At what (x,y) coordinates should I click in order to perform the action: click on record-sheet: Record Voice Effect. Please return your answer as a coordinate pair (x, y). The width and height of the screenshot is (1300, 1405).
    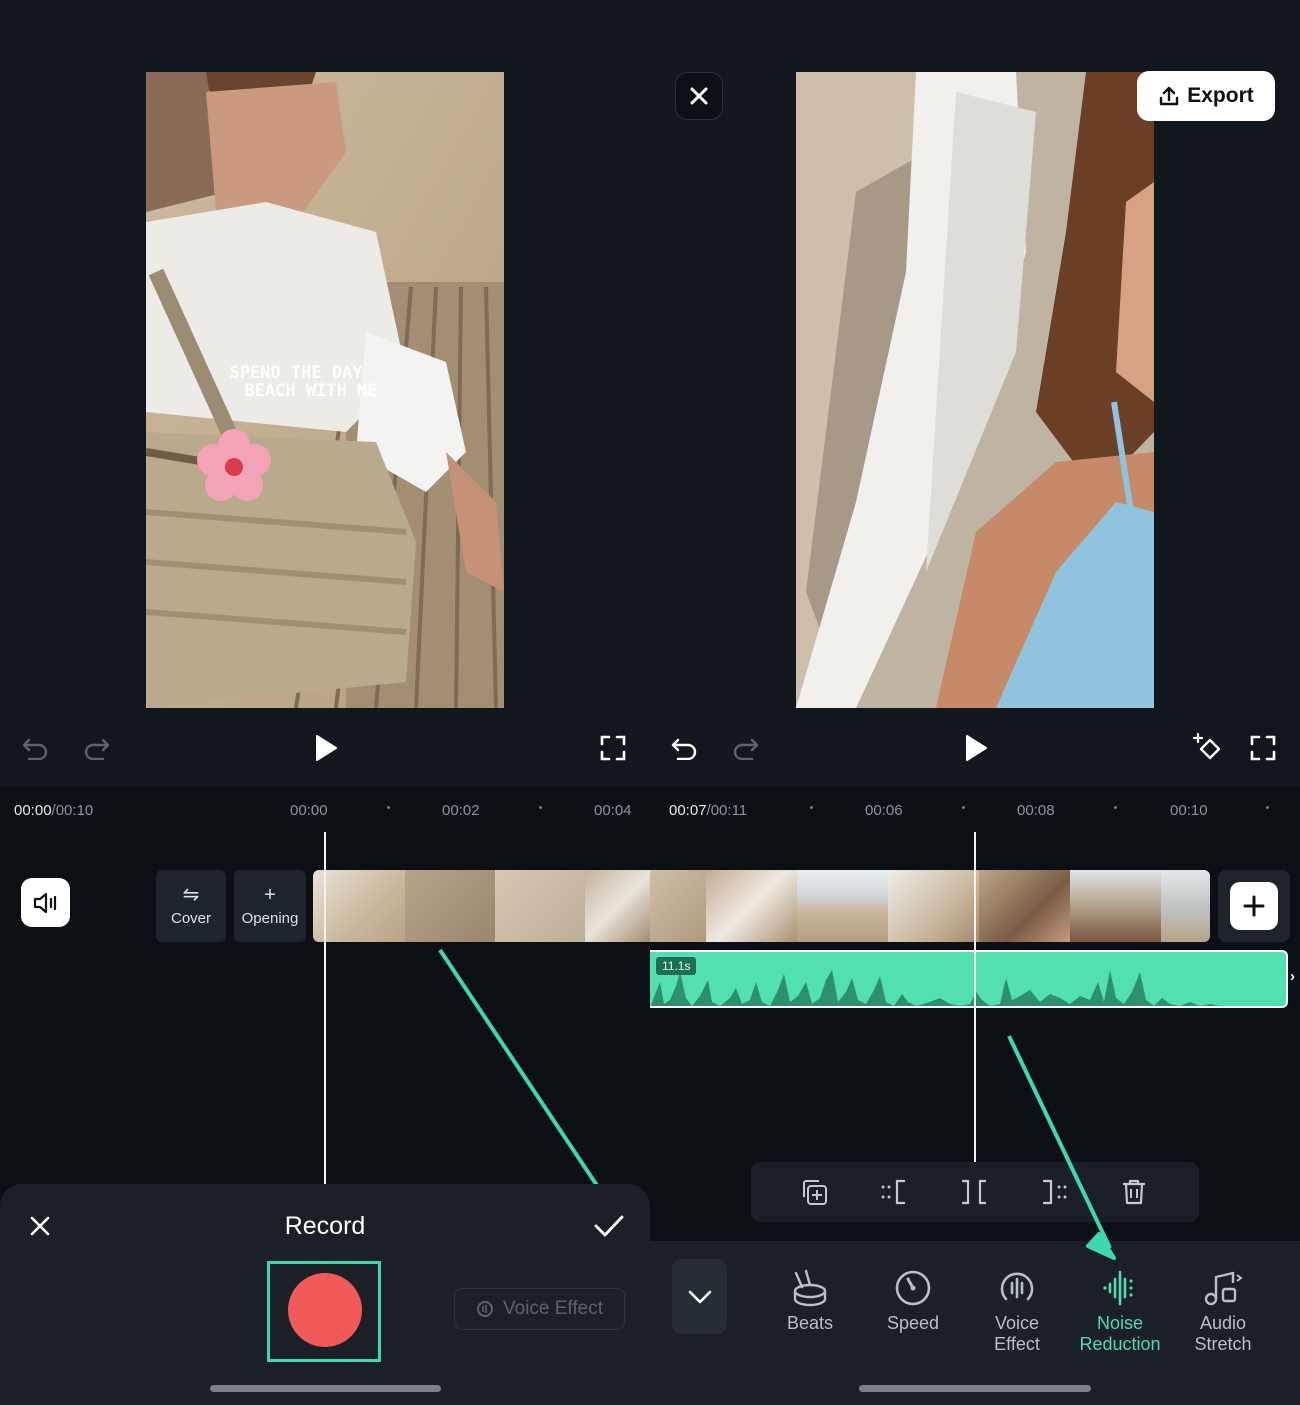
    Looking at the image, I should click on (325, 1294).